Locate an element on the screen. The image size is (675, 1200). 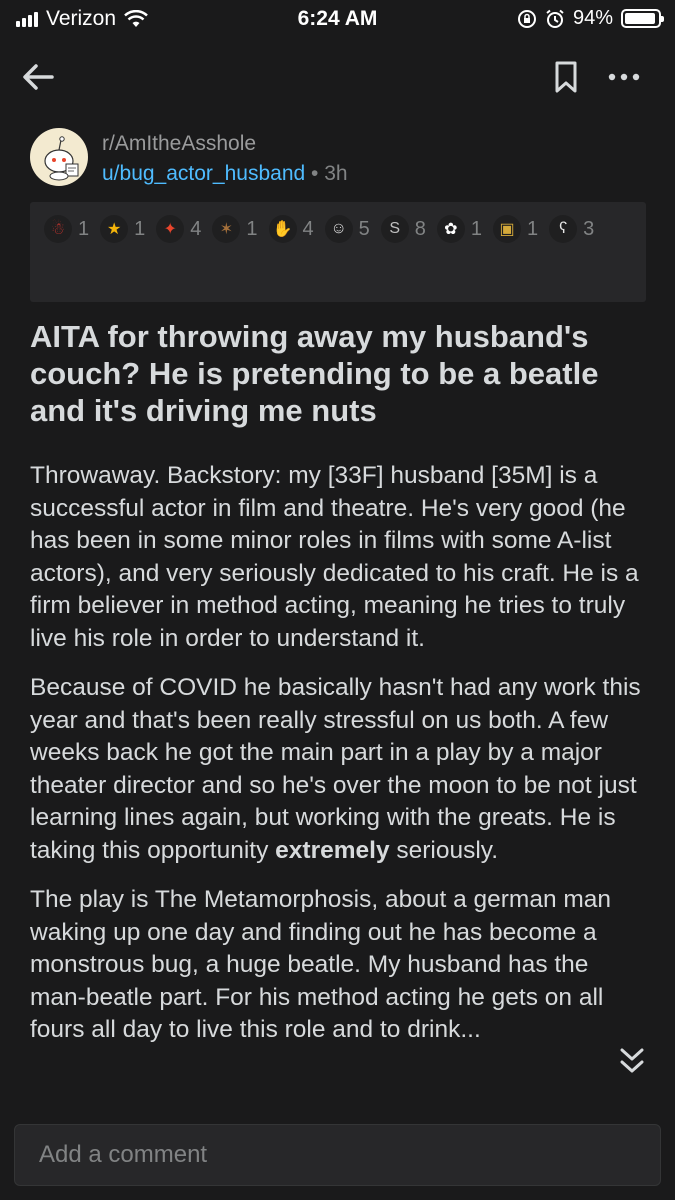
award-count: 5 is located at coordinates (364, 228).